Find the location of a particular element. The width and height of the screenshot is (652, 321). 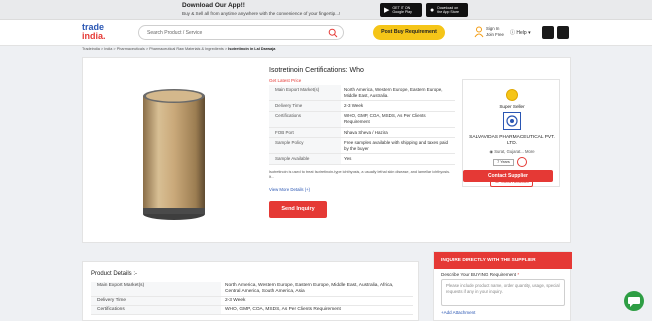

inquiry-label: Describe Your BUYING Requirement * is located at coordinates (480, 274).